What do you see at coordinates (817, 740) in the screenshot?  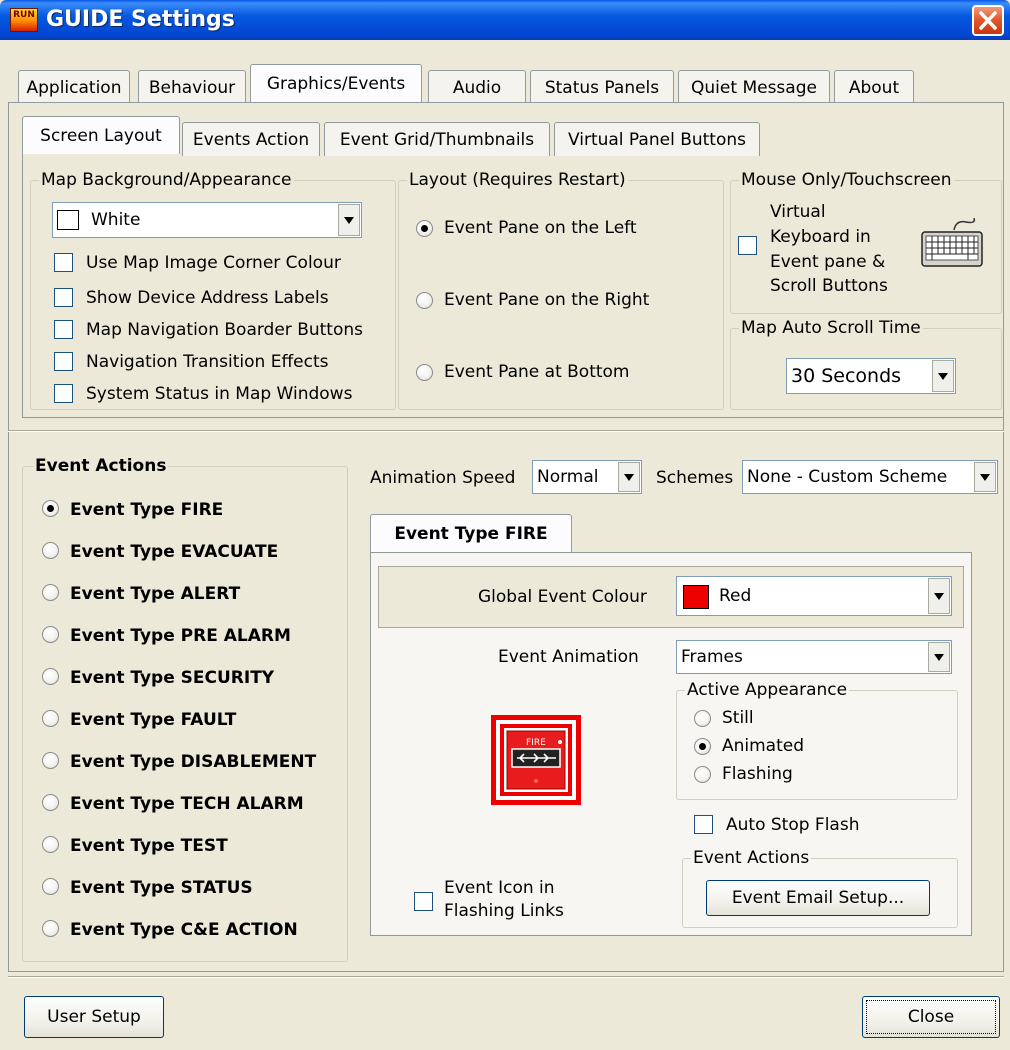 I see `active-appearance-group: Active Appearance` at bounding box center [817, 740].